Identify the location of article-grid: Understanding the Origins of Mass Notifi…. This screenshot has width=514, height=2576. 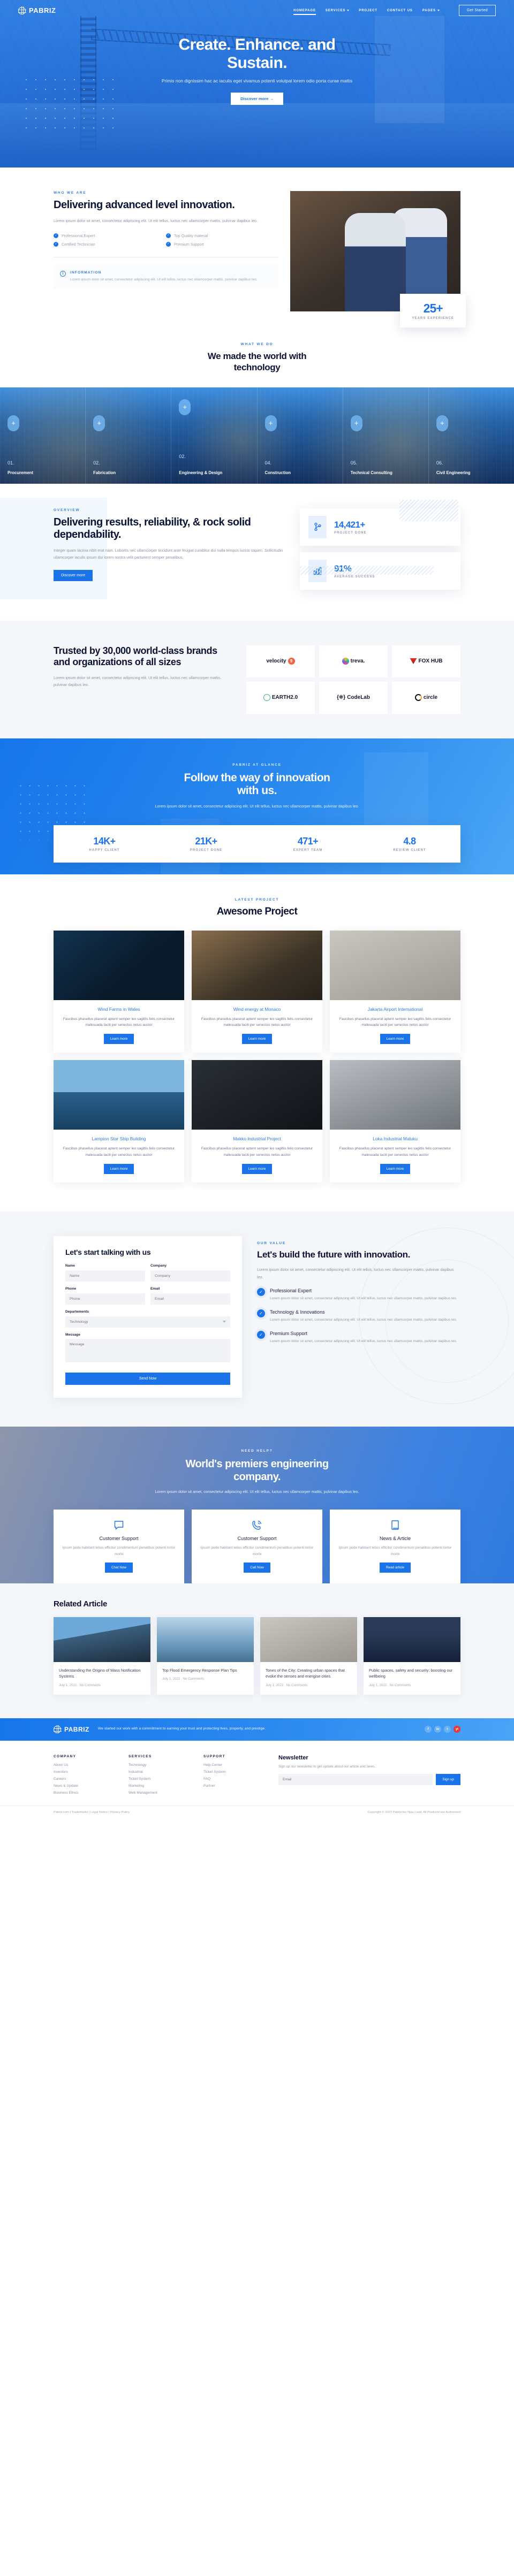
(257, 1656).